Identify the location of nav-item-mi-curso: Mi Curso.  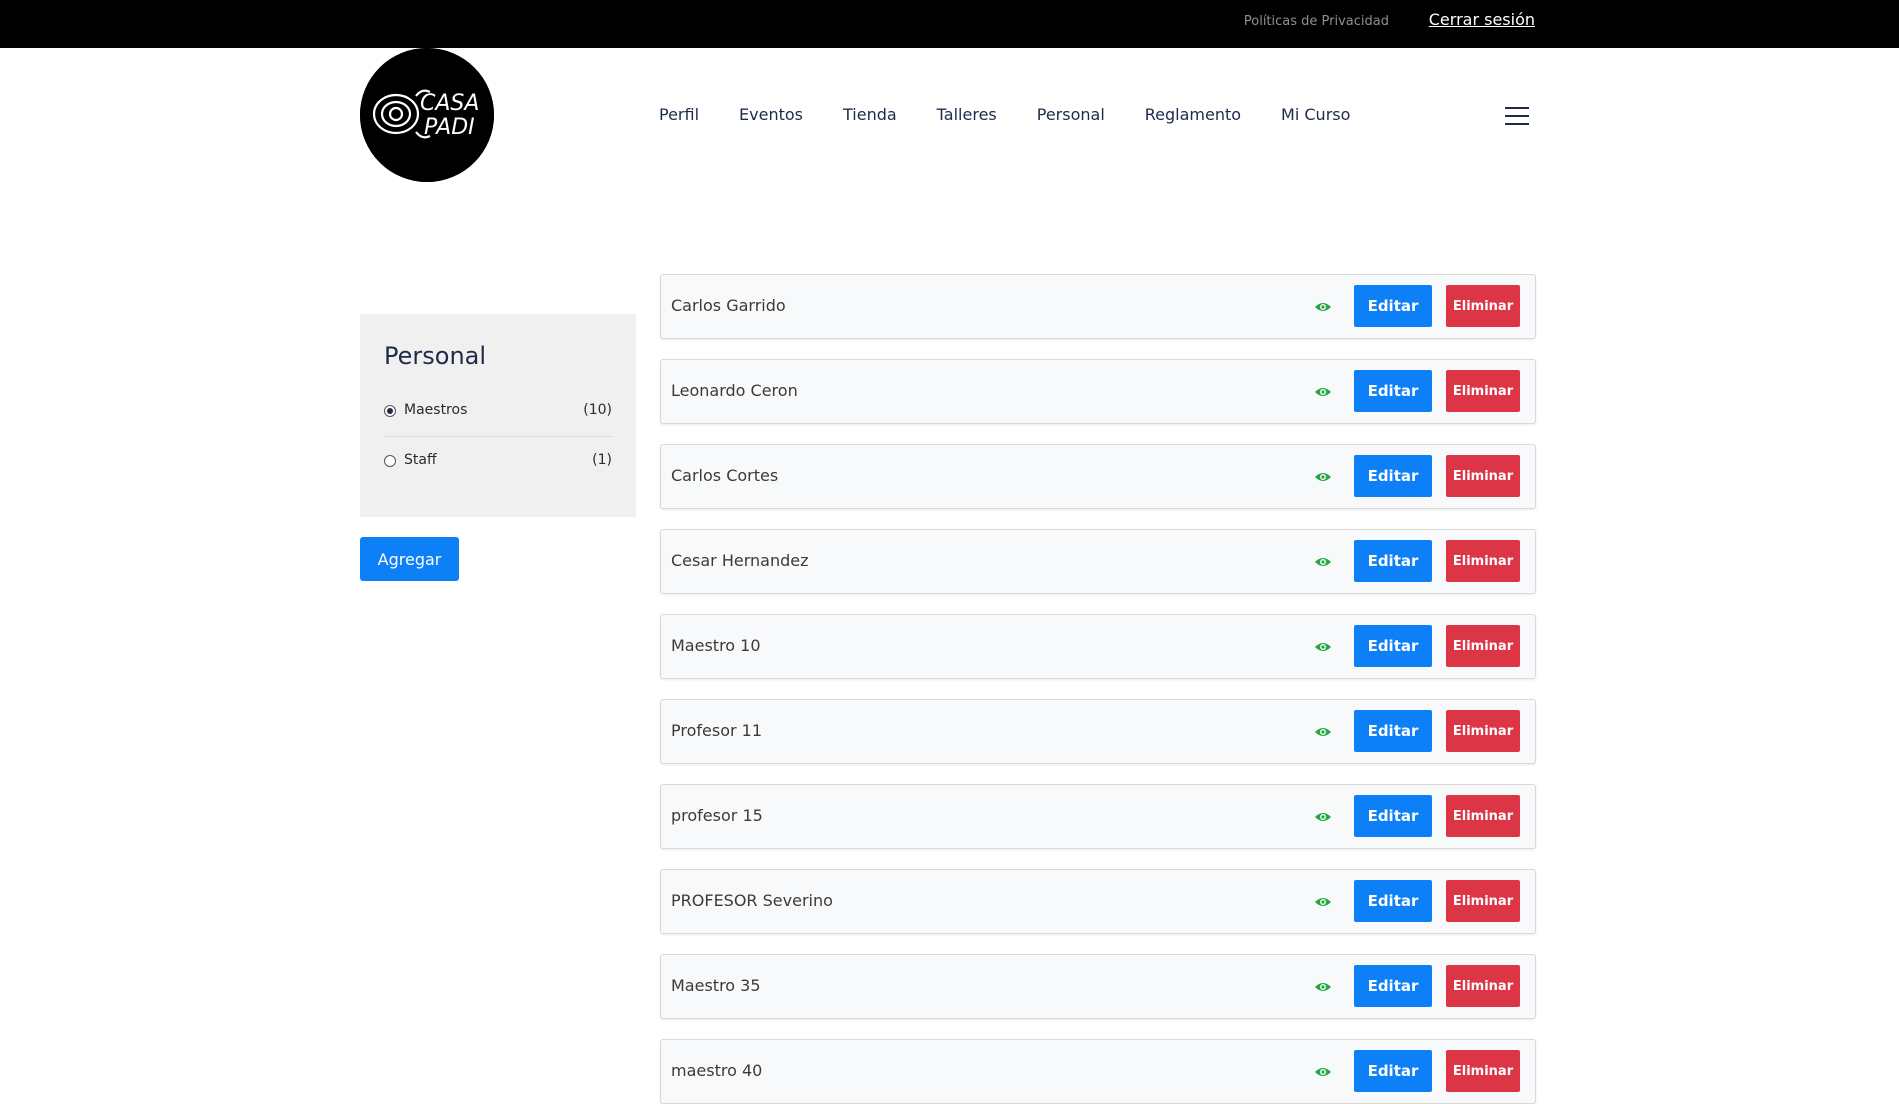
(1315, 114).